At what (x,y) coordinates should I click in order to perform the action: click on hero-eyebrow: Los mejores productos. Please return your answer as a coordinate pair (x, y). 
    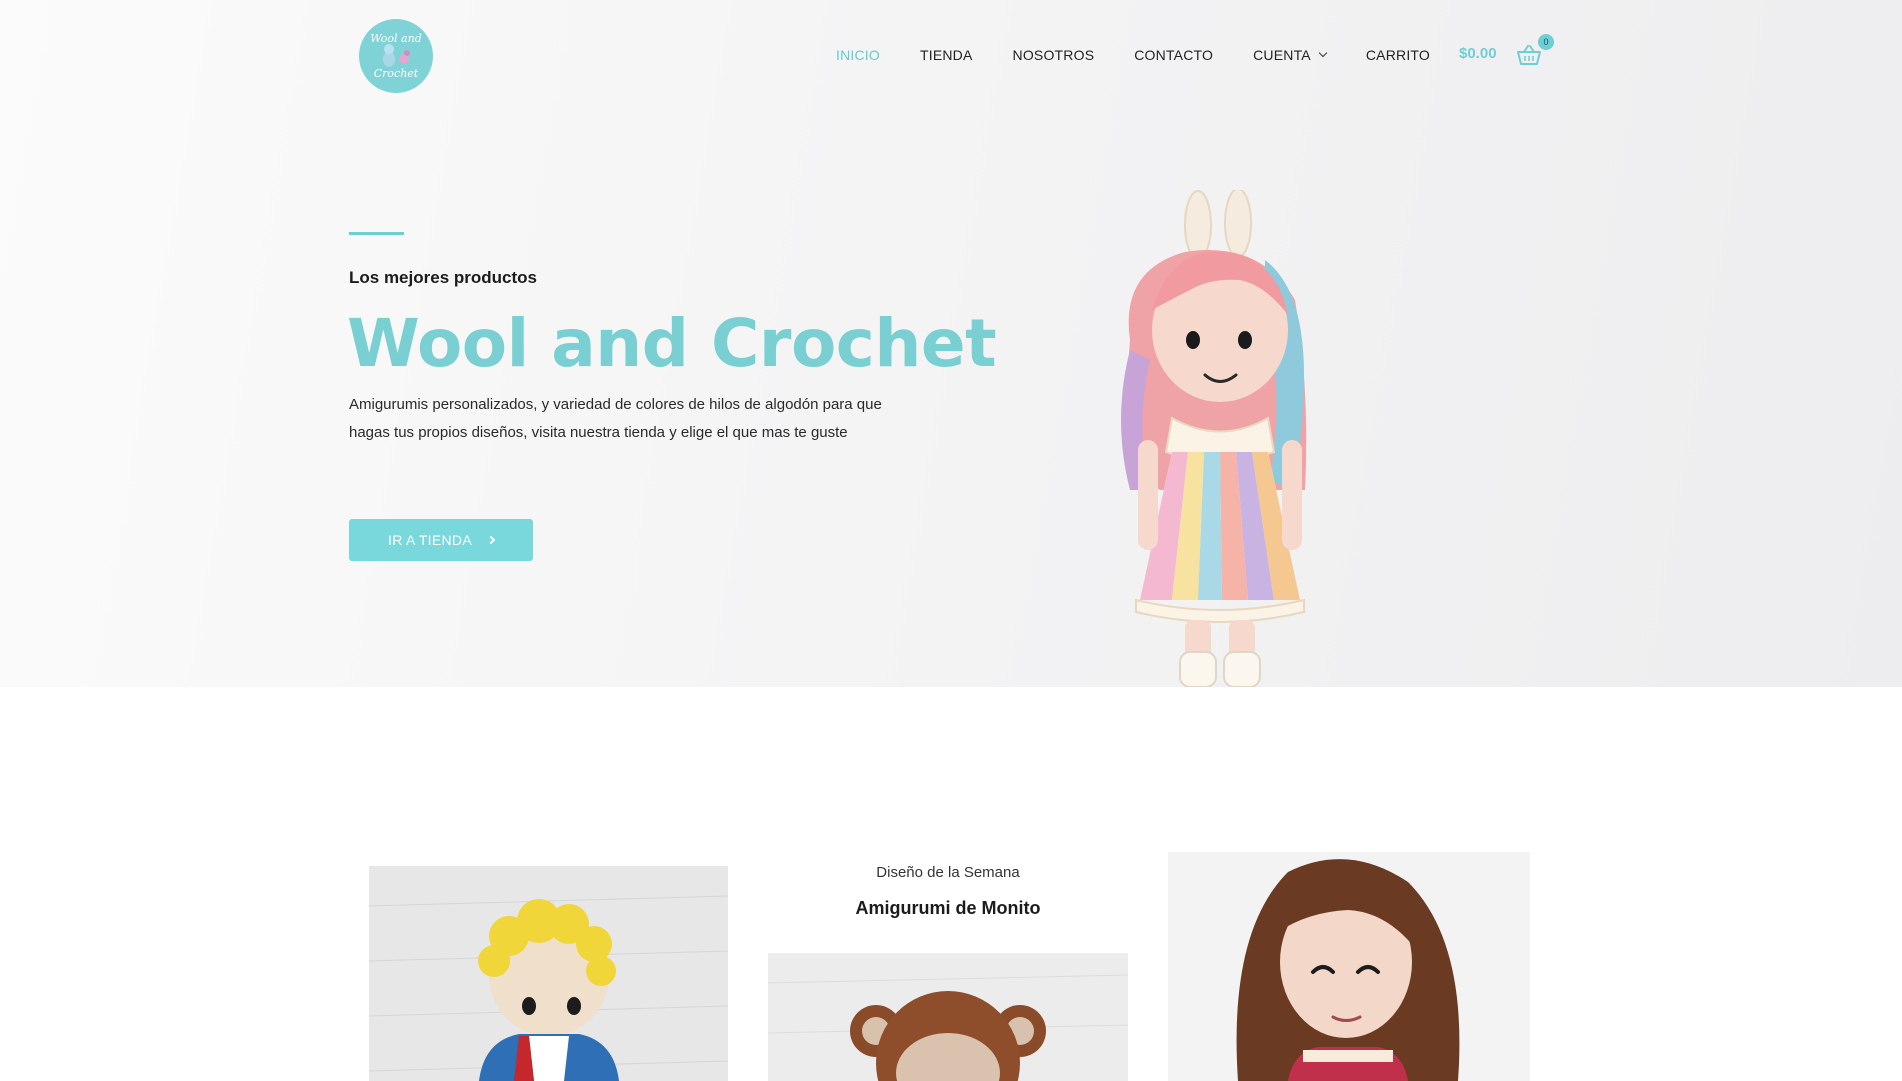
    Looking at the image, I should click on (443, 277).